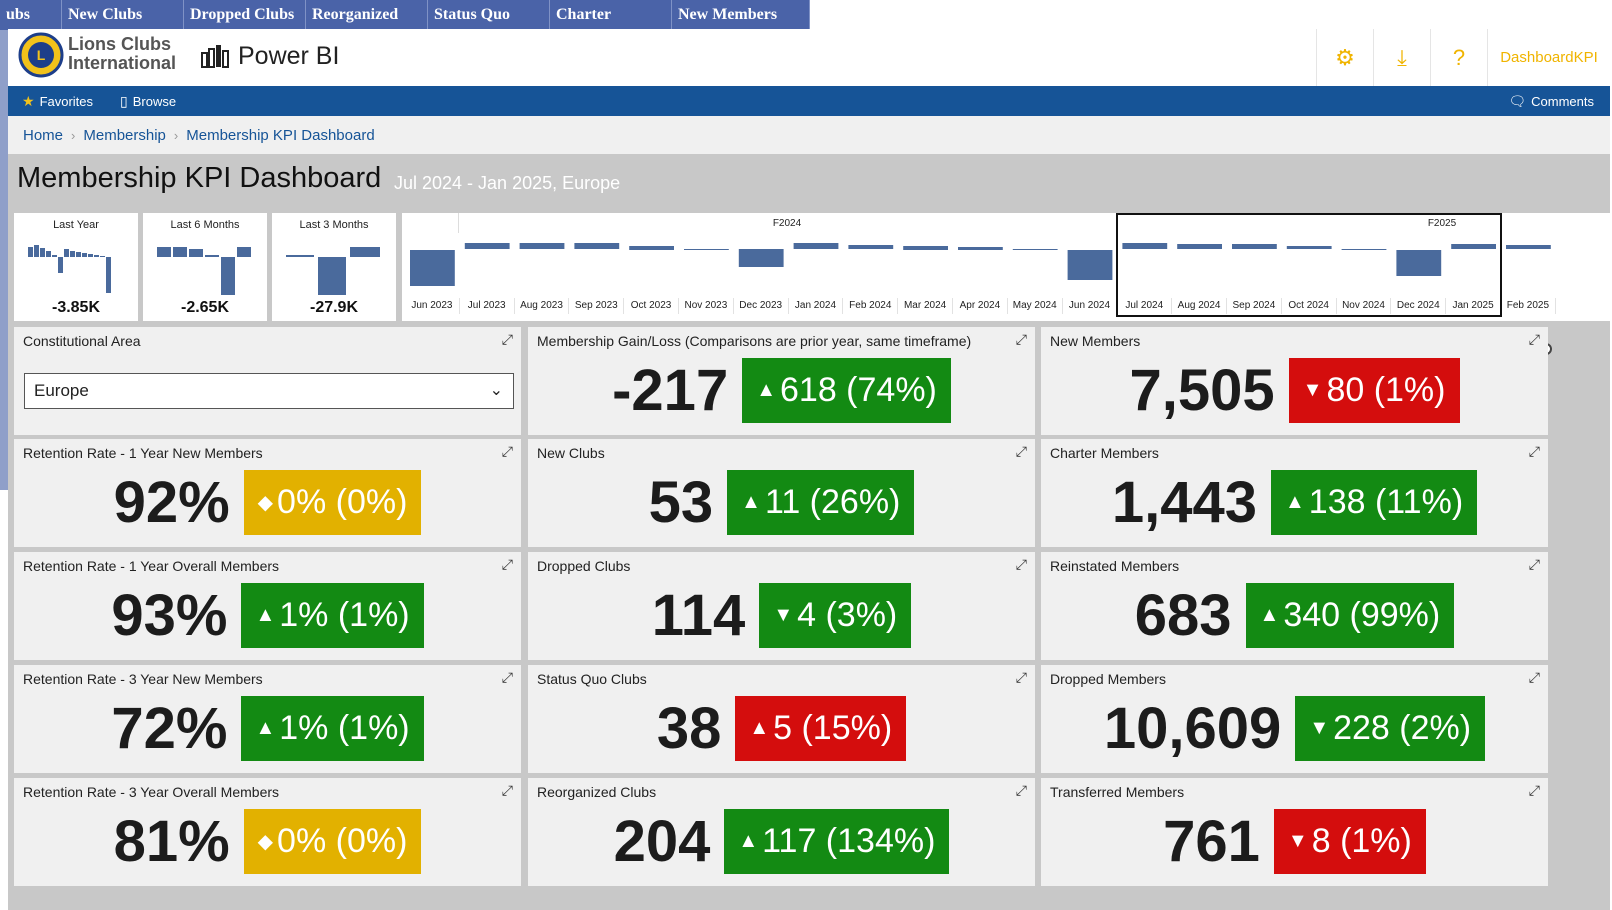  What do you see at coordinates (332, 502) in the screenshot?
I see `kpi-change-badge: ◆ 0% (0%)` at bounding box center [332, 502].